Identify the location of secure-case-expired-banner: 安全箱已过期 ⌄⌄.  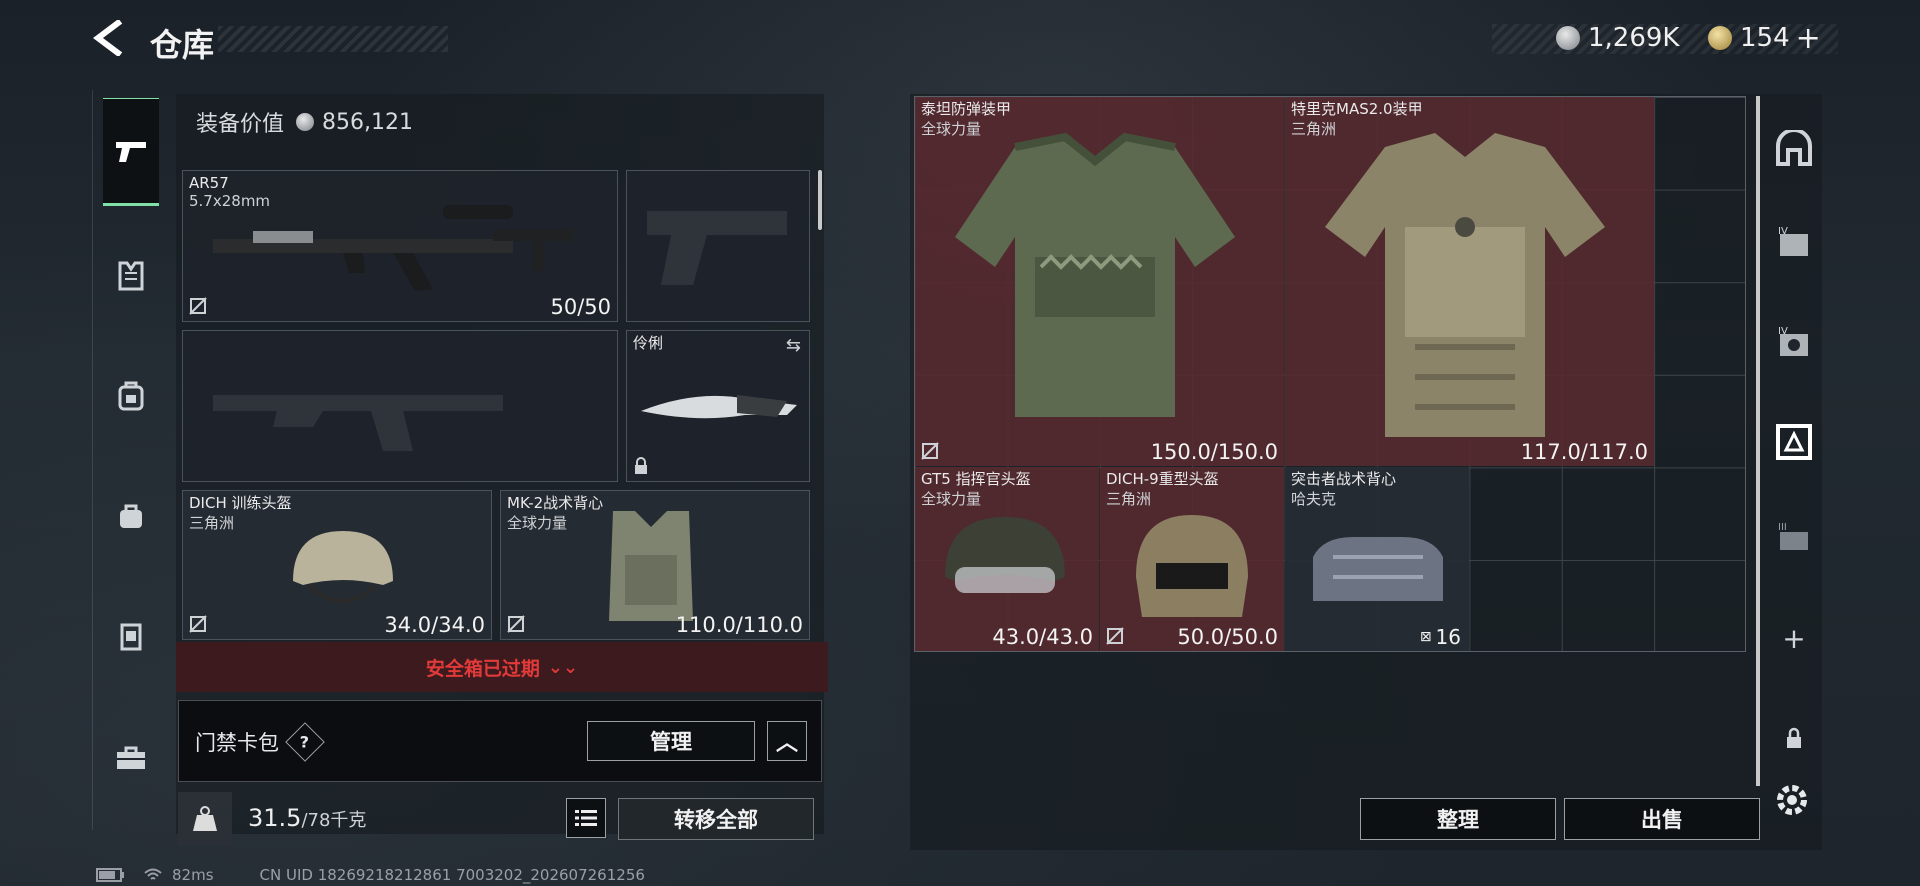
(502, 667).